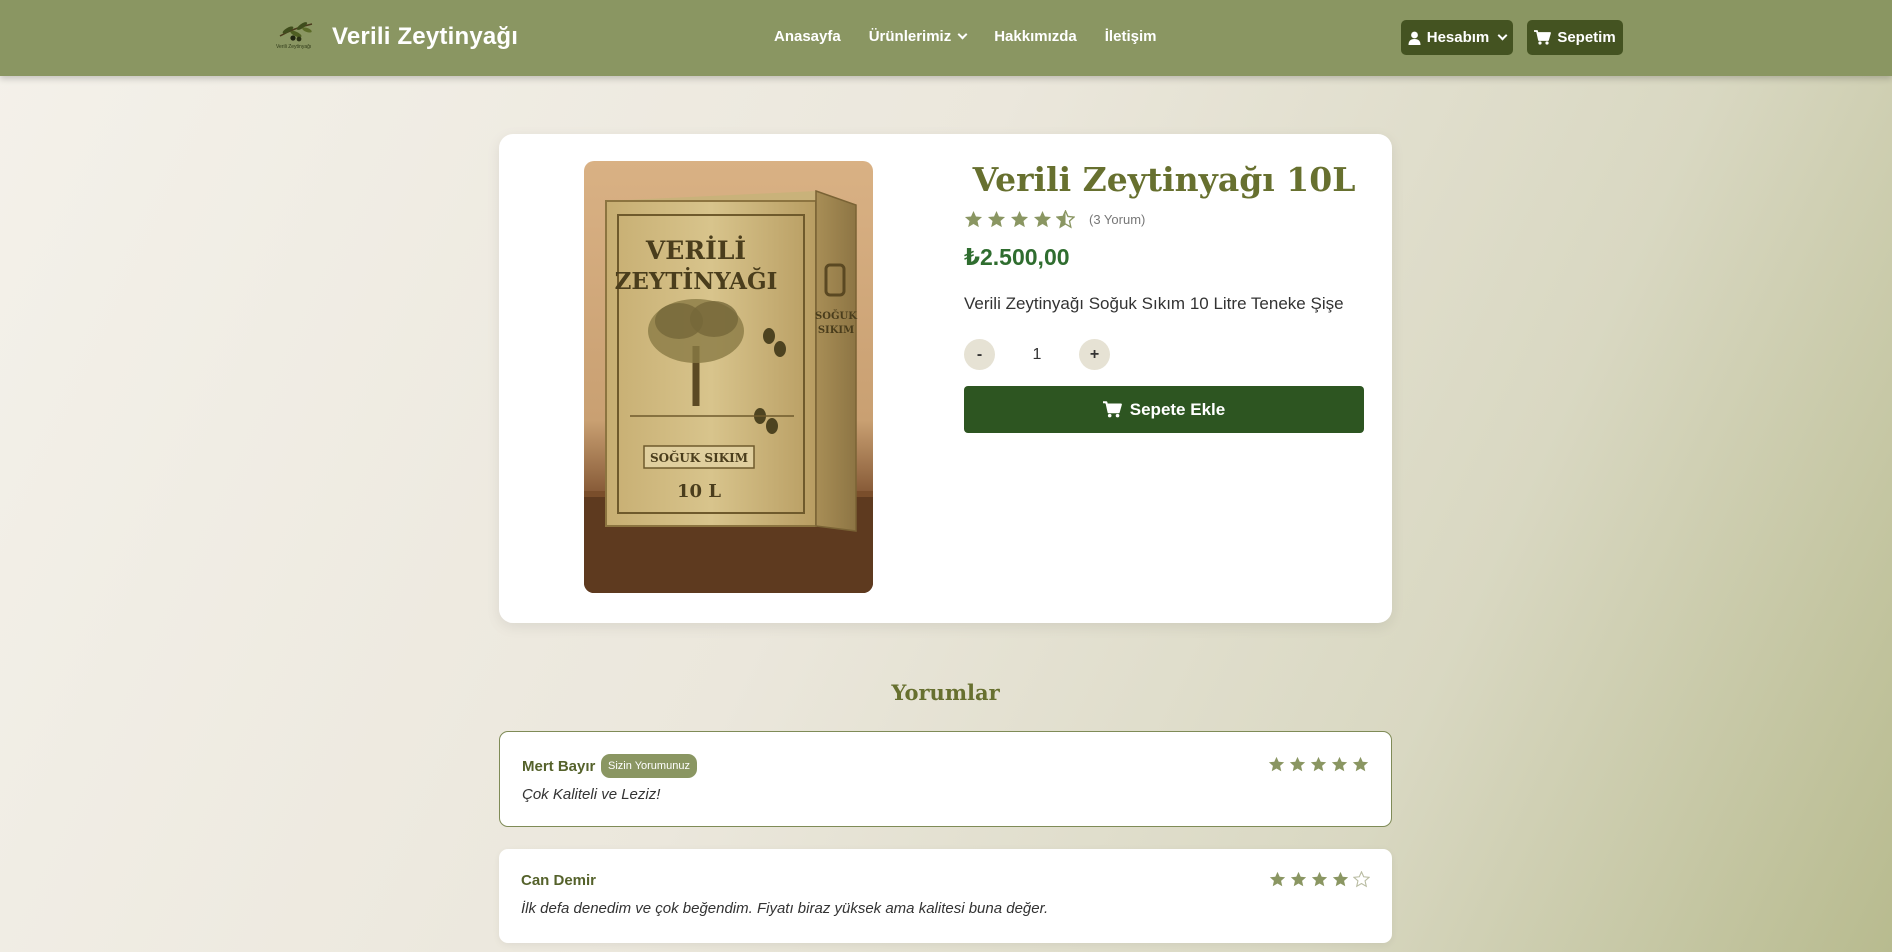 The image size is (1892, 952). I want to click on nav-links: Anasayfa Ürünlerimiz Hakkımızda İletişim, so click(965, 36).